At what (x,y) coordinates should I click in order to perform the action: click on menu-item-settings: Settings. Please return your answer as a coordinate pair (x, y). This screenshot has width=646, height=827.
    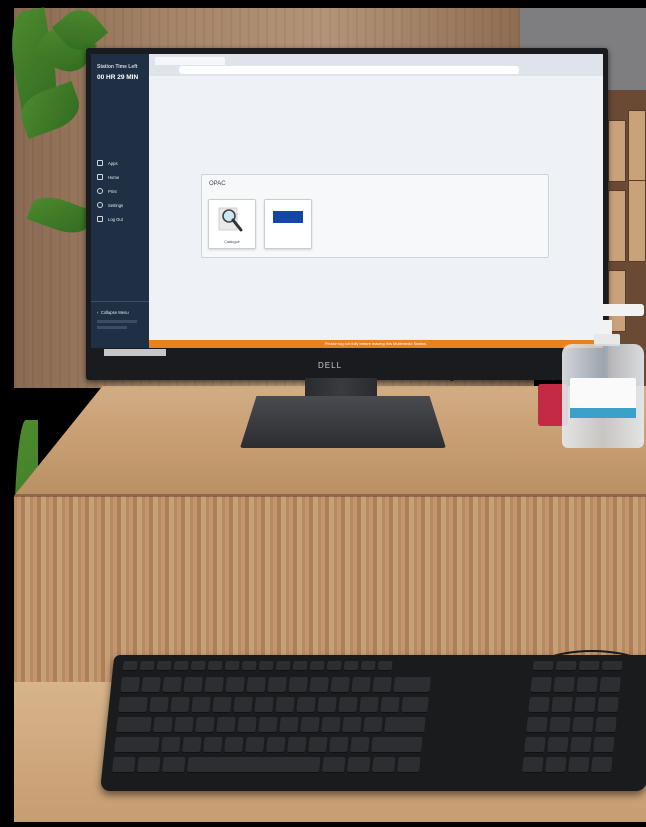
    Looking at the image, I should click on (110, 205).